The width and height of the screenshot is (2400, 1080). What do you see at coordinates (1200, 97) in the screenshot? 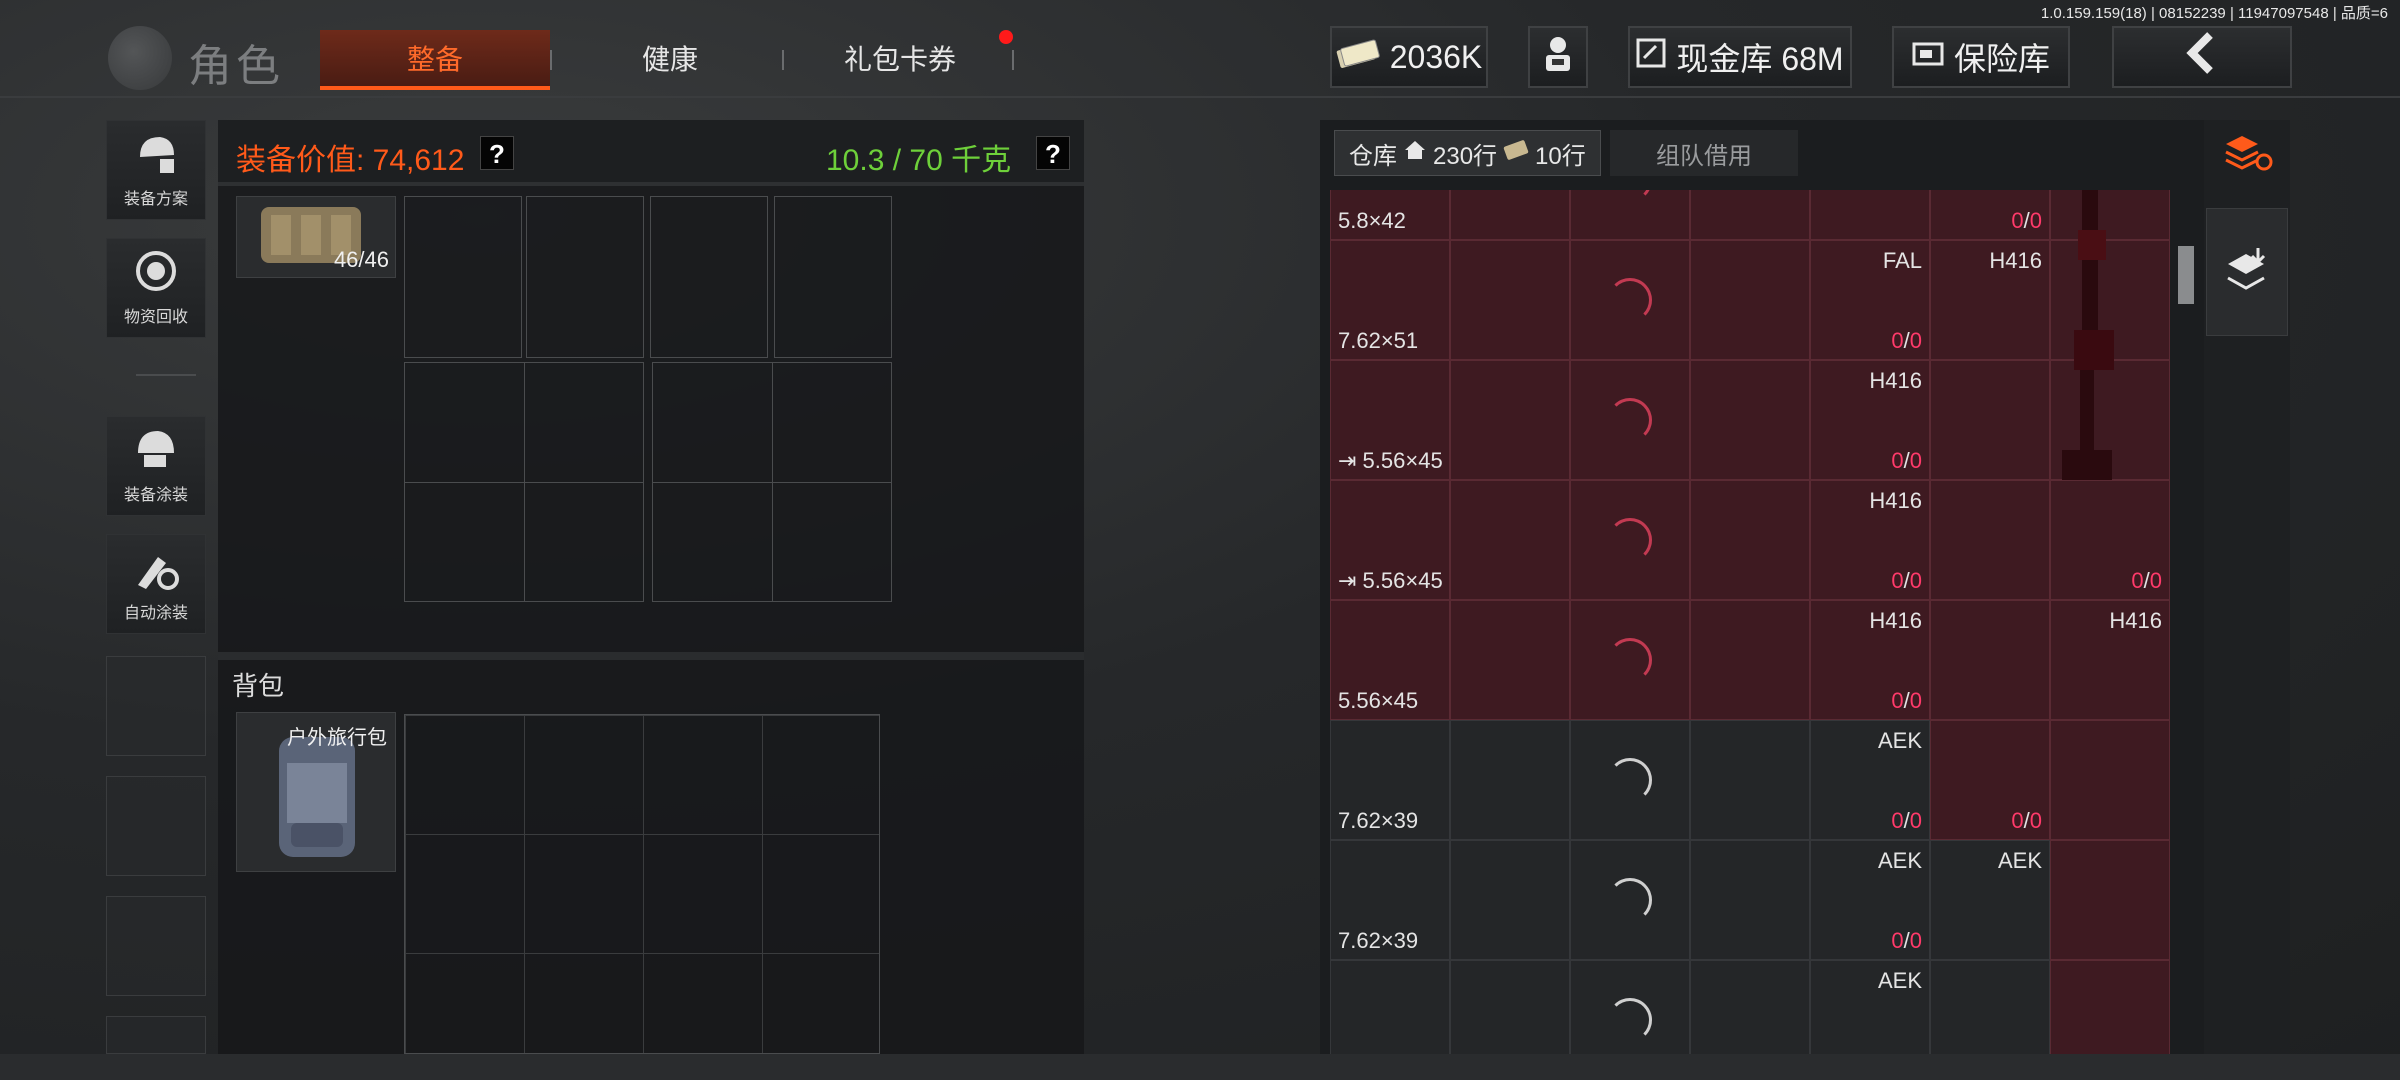
I see `header-divider` at bounding box center [1200, 97].